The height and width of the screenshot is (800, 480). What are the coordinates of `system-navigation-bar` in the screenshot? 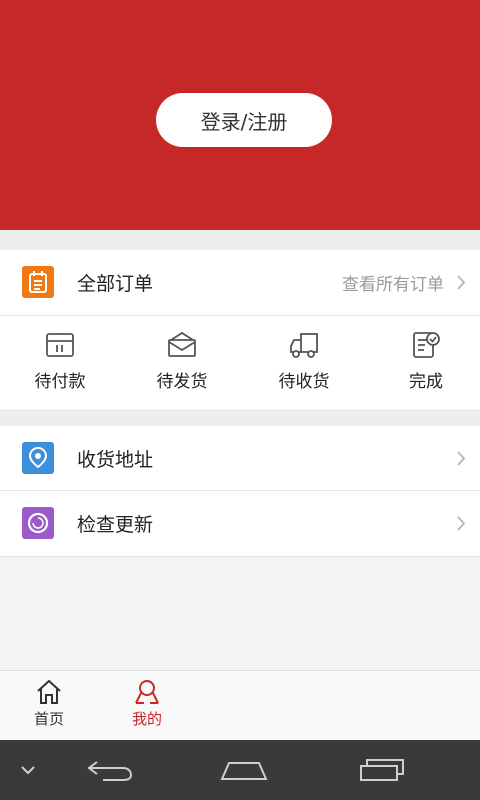 It's located at (240, 770).